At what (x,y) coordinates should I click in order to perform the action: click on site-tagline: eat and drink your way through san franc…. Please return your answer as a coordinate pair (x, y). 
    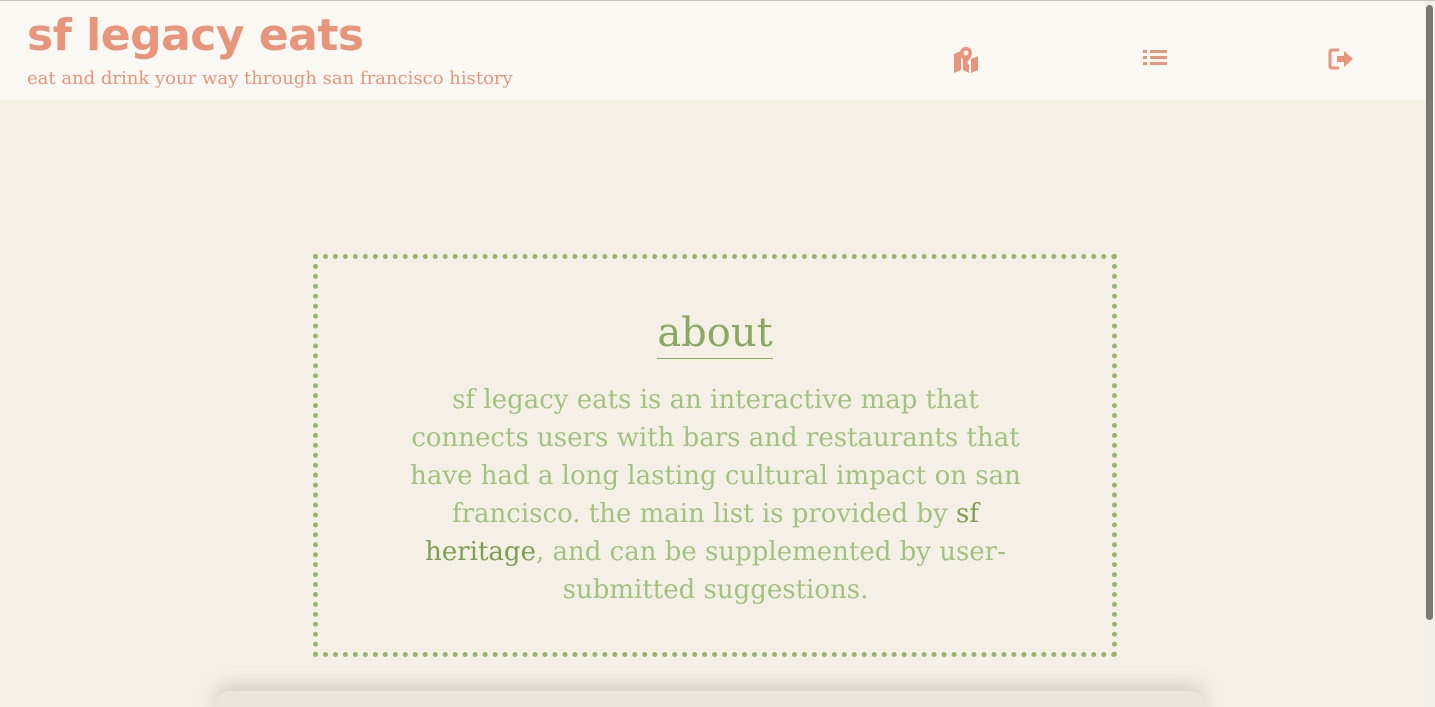
    Looking at the image, I should click on (270, 78).